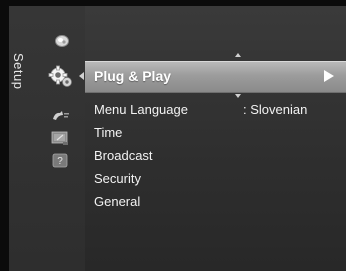  What do you see at coordinates (238, 96) in the screenshot?
I see `scroll-down-arrow-icon` at bounding box center [238, 96].